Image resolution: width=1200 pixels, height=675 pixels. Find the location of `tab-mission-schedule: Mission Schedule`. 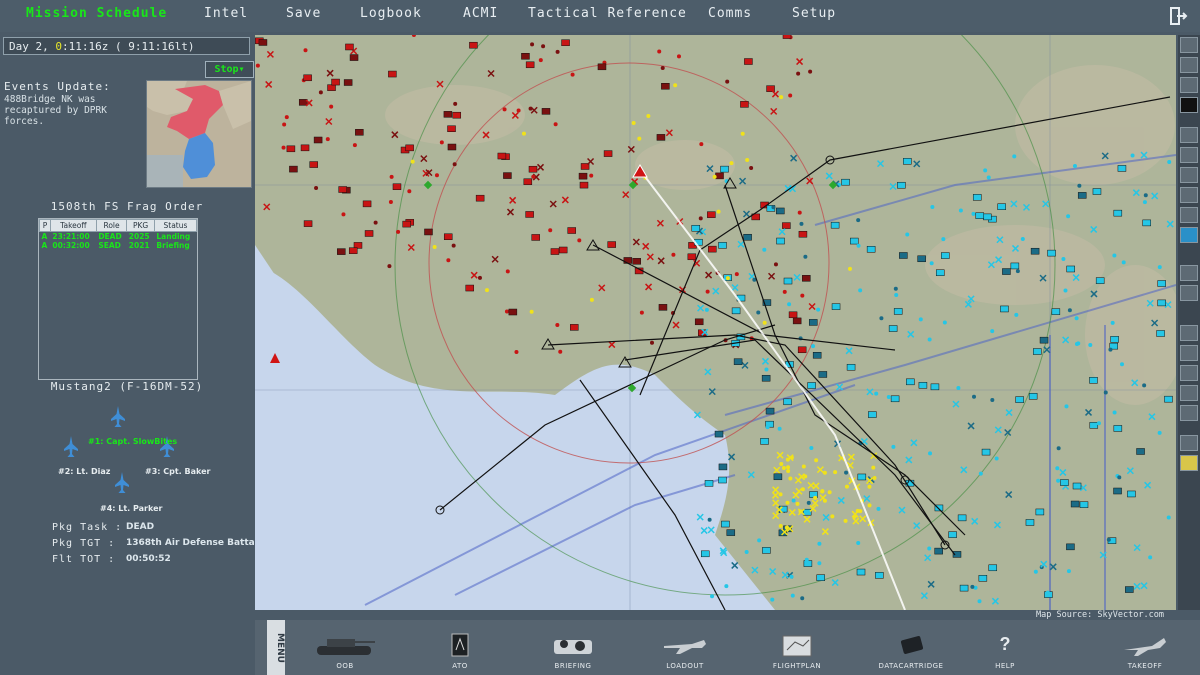

tab-mission-schedule: Mission Schedule is located at coordinates (96, 13).